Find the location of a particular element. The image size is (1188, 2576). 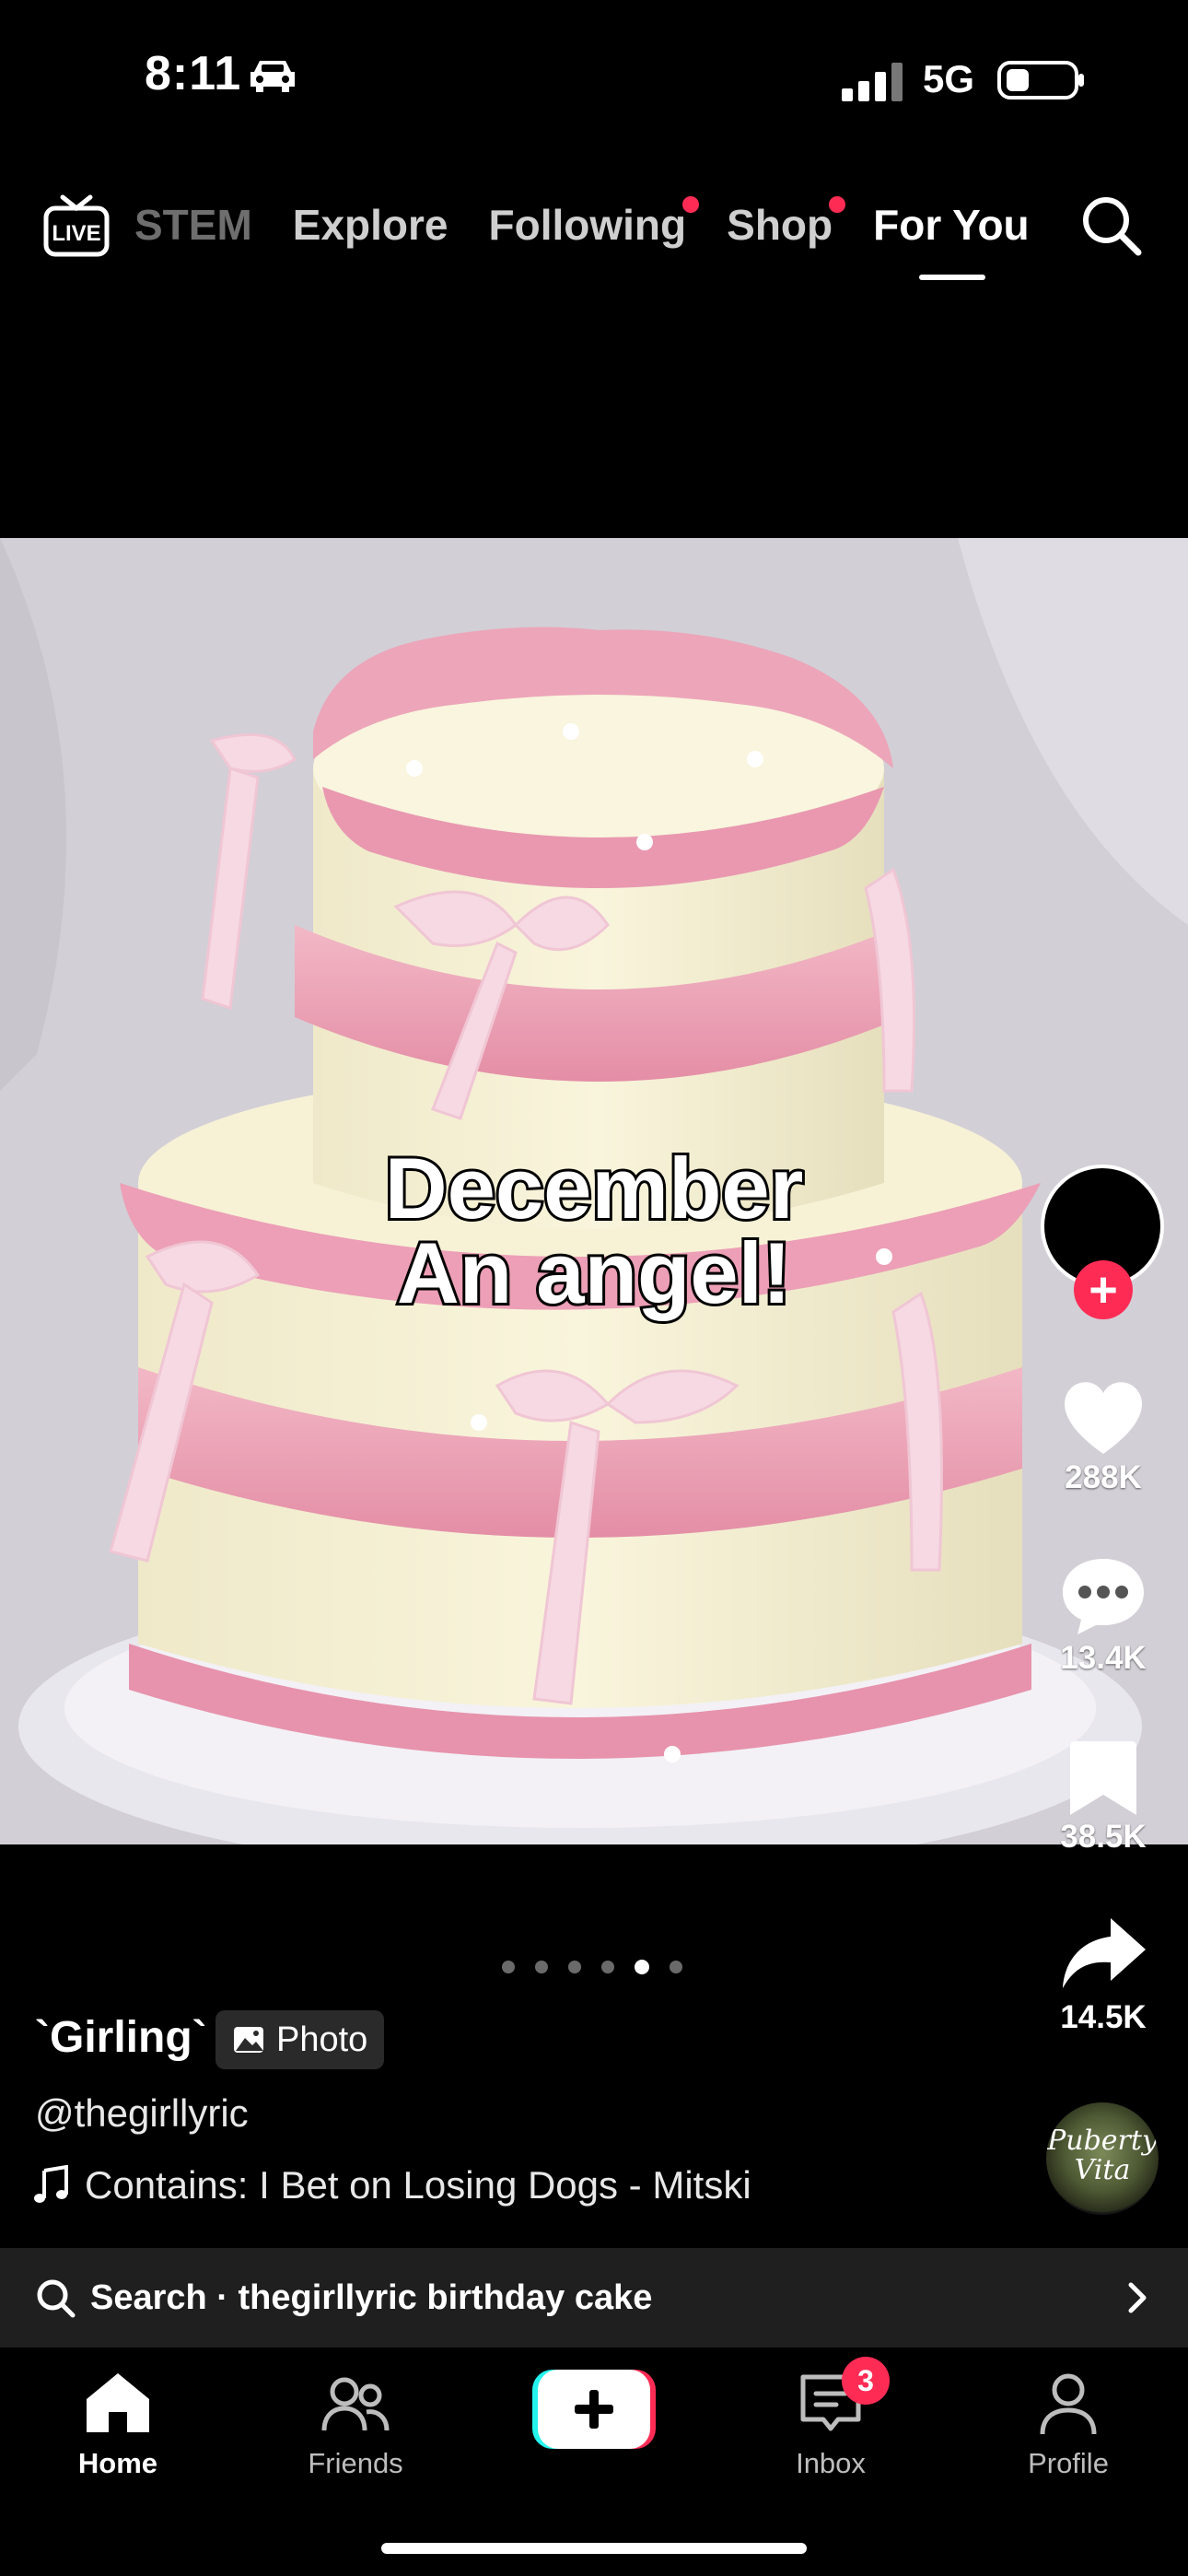

nav-inbox: 3 Inbox is located at coordinates (831, 2418).